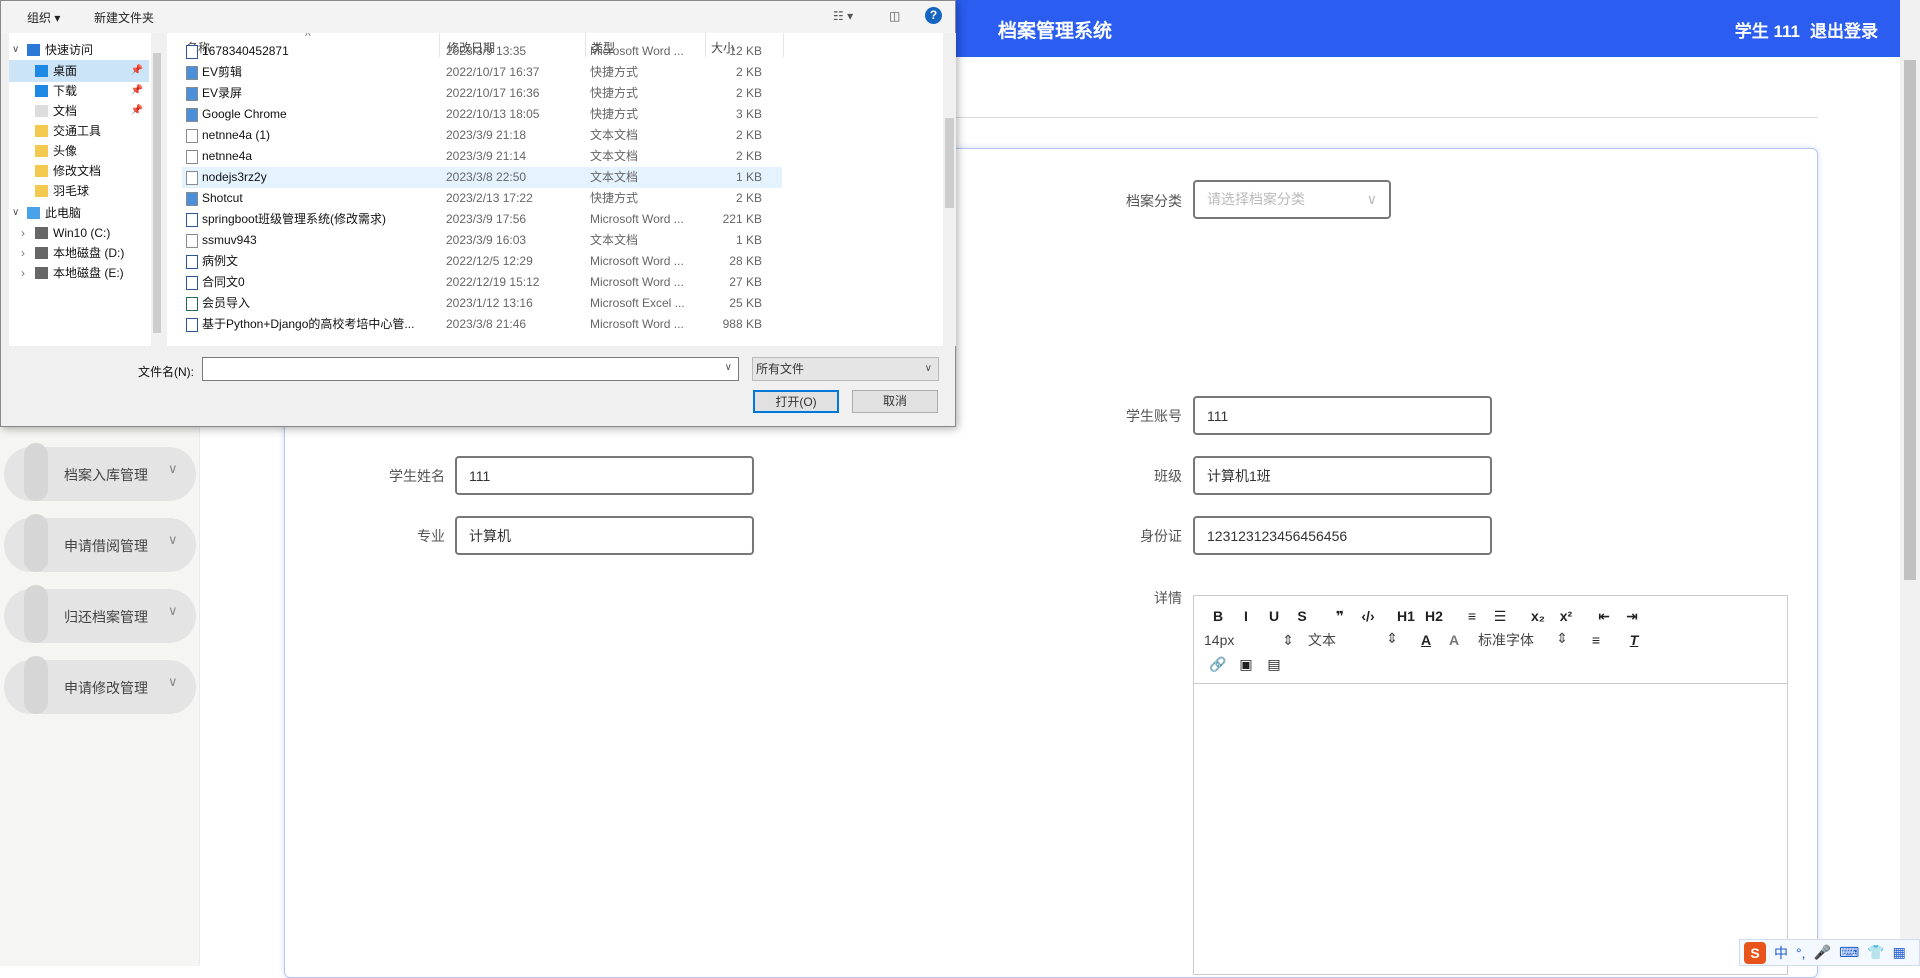 The height and width of the screenshot is (978, 1920). I want to click on file-type: 快捷方式, so click(614, 198).